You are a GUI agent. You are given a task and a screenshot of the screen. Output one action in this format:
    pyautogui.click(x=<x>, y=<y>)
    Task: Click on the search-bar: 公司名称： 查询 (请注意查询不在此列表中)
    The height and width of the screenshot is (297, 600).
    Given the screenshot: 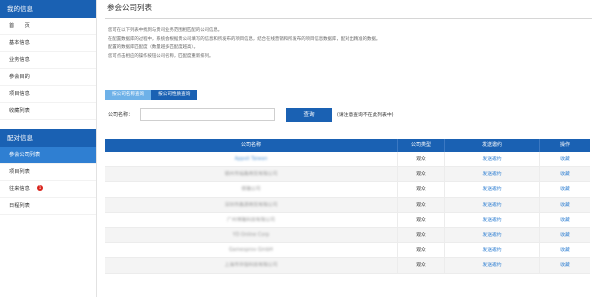 What is the action you would take?
    pyautogui.click(x=345, y=115)
    